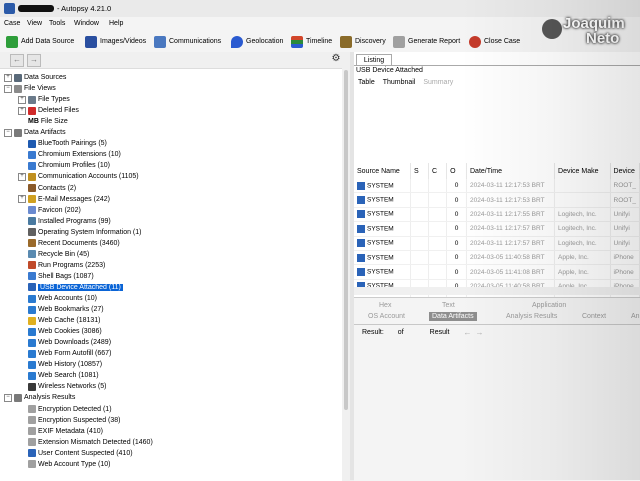 The height and width of the screenshot is (481, 640). Describe the element at coordinates (58, 375) in the screenshot. I see `tree-item-web-search: Web Search (1081)` at that location.